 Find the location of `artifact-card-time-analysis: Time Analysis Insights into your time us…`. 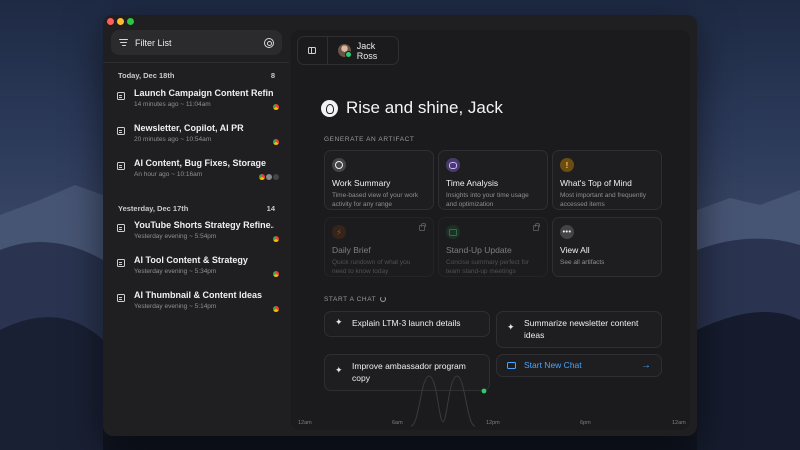

artifact-card-time-analysis: Time Analysis Insights into your time us… is located at coordinates (493, 180).